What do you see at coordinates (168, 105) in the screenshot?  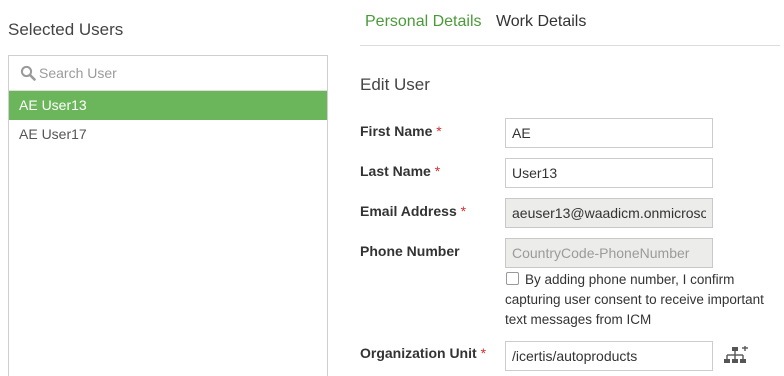 I see `user-list-item-selected: AE User13` at bounding box center [168, 105].